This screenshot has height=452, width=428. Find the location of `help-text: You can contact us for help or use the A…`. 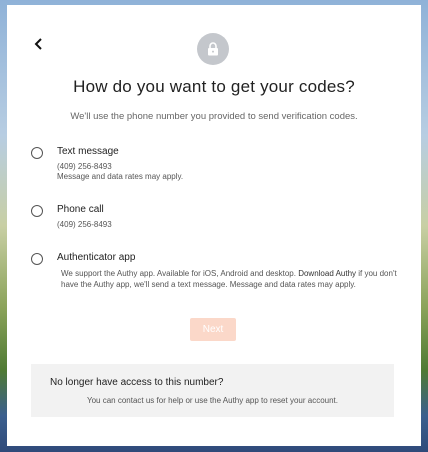

help-text: You can contact us for help or use the A… is located at coordinates (212, 400).